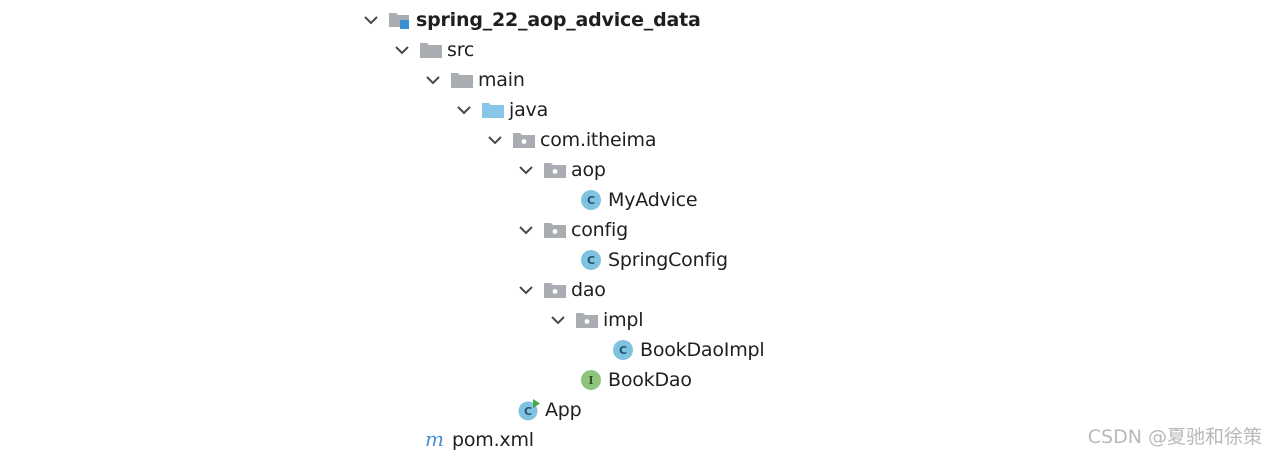 This screenshot has height=457, width=1268. Describe the element at coordinates (650, 380) in the screenshot. I see `tree-item-label: BookDao` at that location.